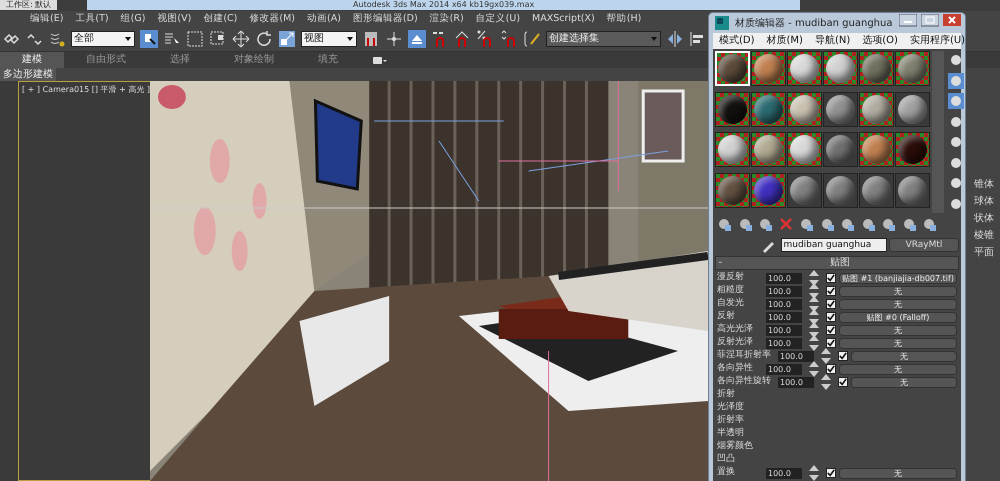 The height and width of the screenshot is (481, 1000). I want to click on menu-item: 导航(N), so click(832, 41).